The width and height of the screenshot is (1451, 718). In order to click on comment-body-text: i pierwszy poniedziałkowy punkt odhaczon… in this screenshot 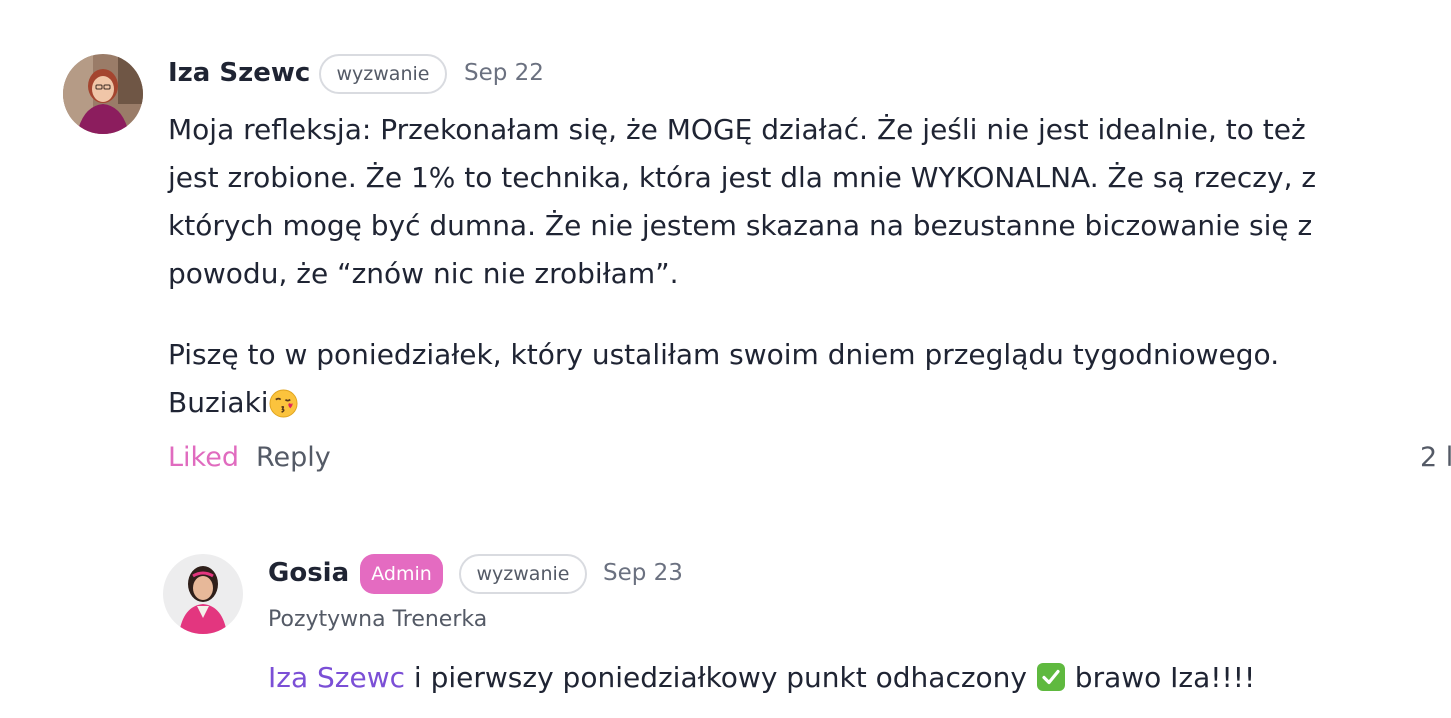, I will do `click(720, 677)`.